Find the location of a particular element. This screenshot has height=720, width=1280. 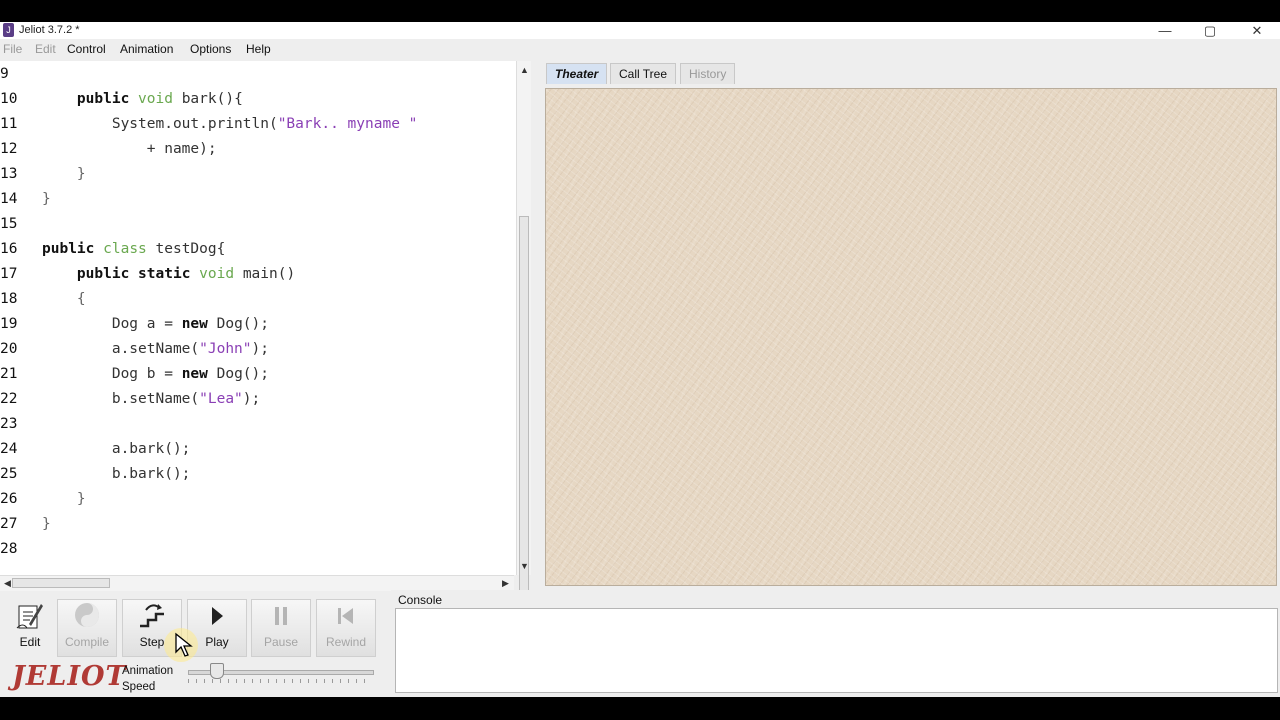

line-number: 19 is located at coordinates (9, 324).